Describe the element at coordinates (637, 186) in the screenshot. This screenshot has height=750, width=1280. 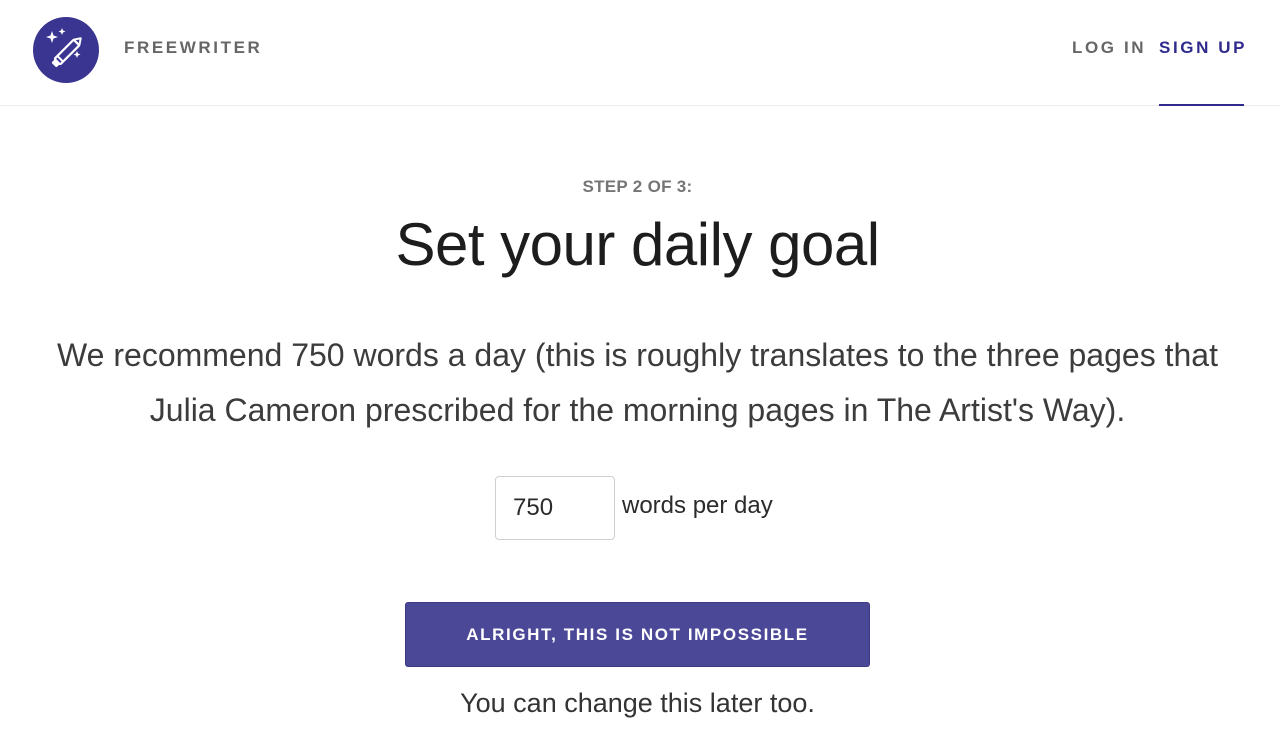
I see `step-indicator: STEP 2 OF 3:` at that location.